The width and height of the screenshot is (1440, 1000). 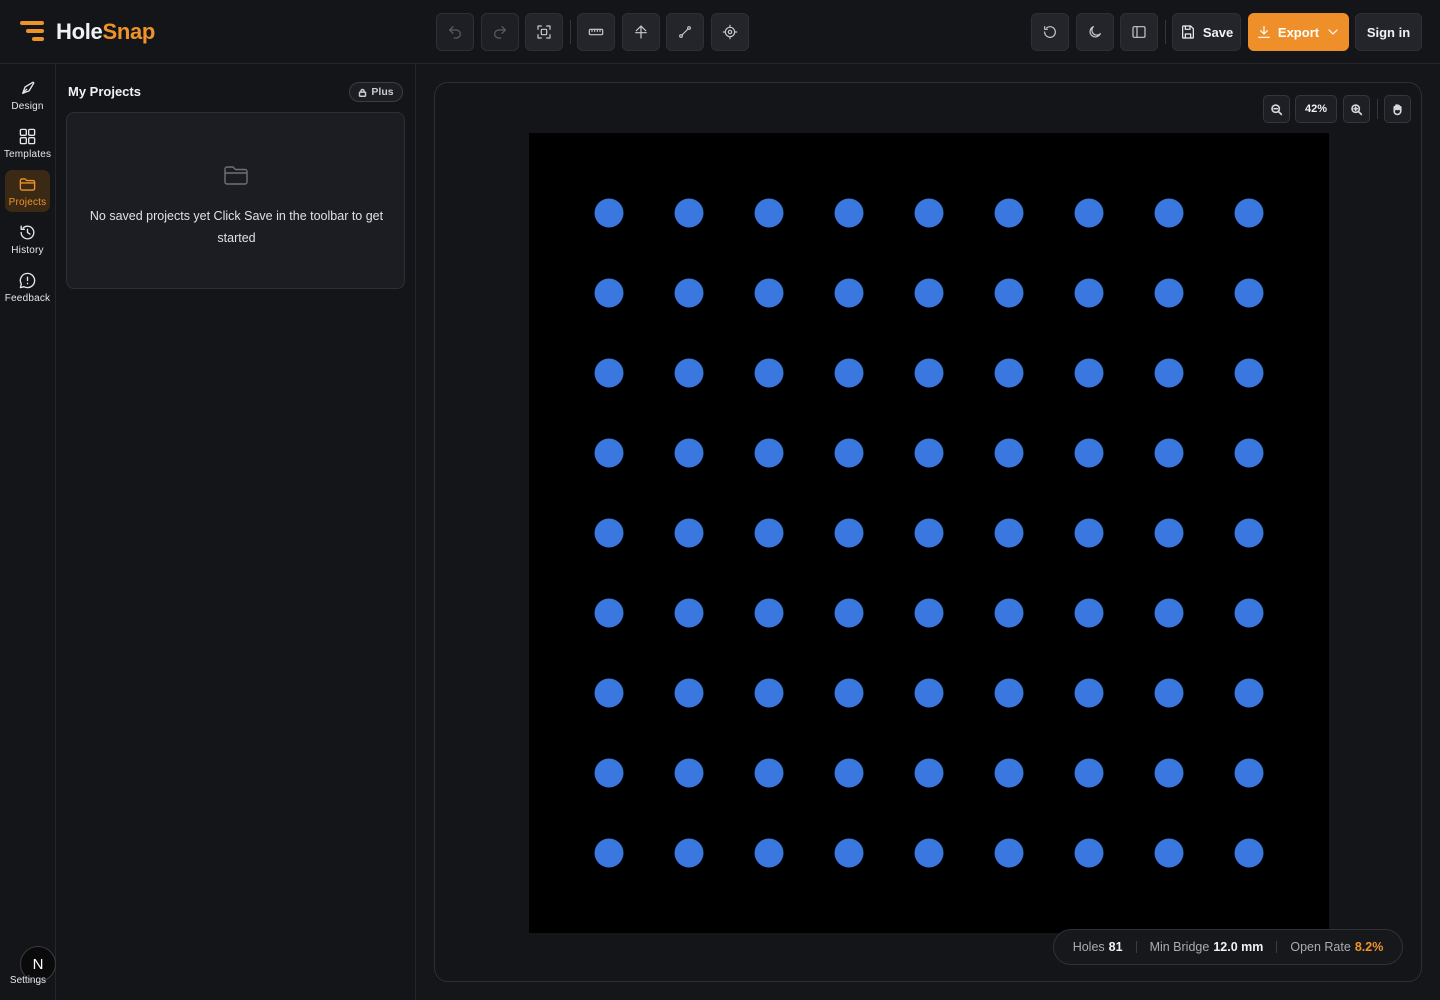 What do you see at coordinates (596, 32) in the screenshot?
I see `ruler-button` at bounding box center [596, 32].